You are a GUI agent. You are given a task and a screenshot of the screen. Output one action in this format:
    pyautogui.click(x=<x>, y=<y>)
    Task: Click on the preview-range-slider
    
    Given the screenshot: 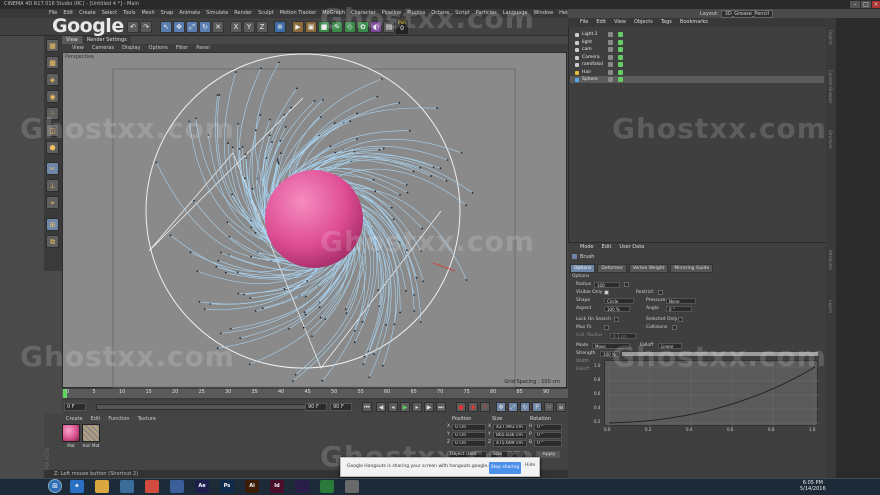 What is the action you would take?
    pyautogui.click(x=211, y=407)
    